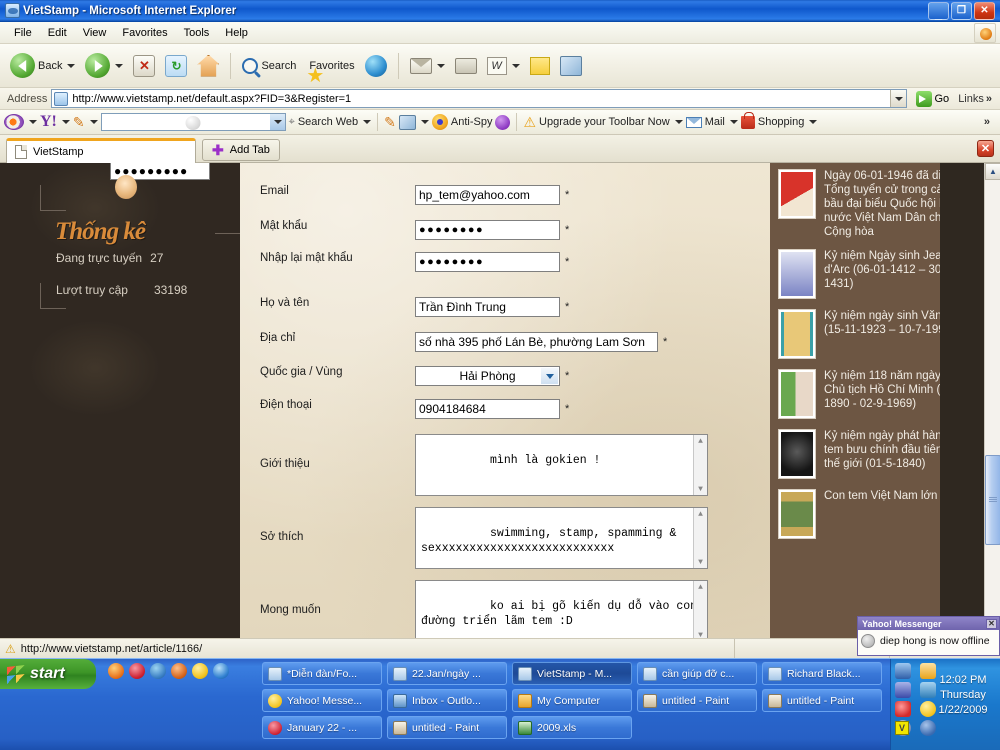  Describe the element at coordinates (328, 122) in the screenshot. I see `search-web-label: Search Web` at that location.